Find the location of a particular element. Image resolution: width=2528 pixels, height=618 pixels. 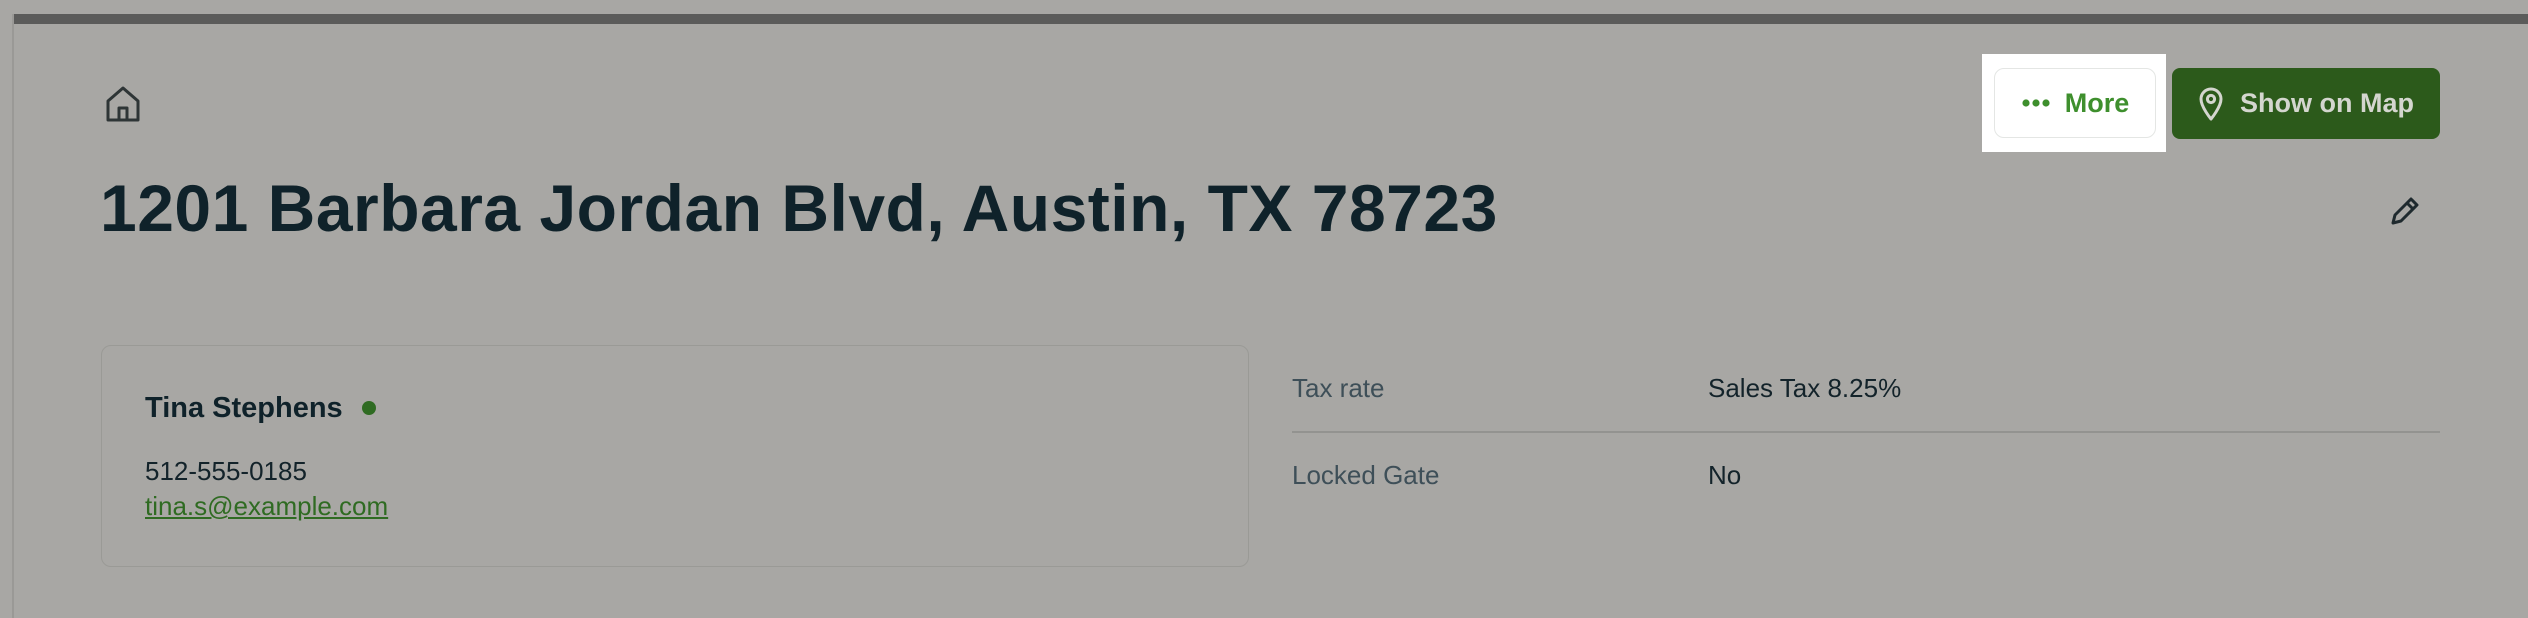

detail-value-tax-rate: Sales Tax 8.25% is located at coordinates (1805, 388).